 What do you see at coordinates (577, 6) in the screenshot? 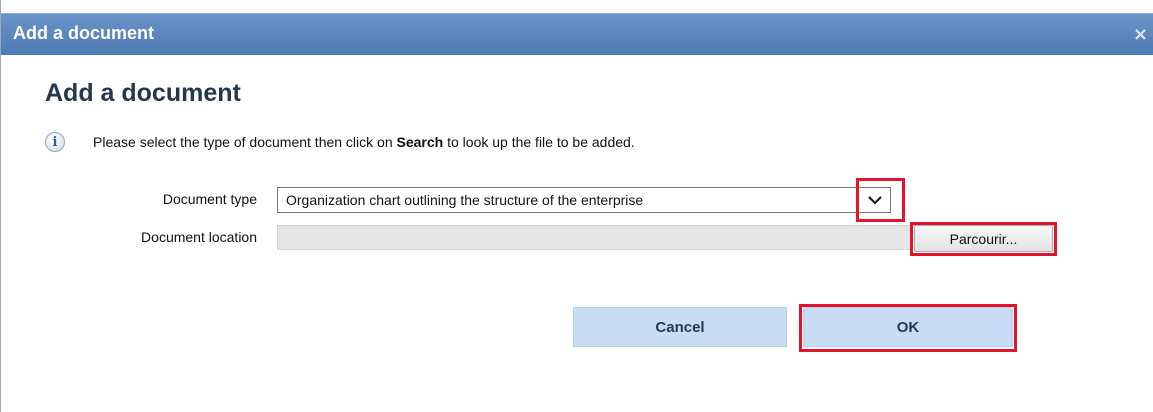
I see `top-strip` at bounding box center [577, 6].